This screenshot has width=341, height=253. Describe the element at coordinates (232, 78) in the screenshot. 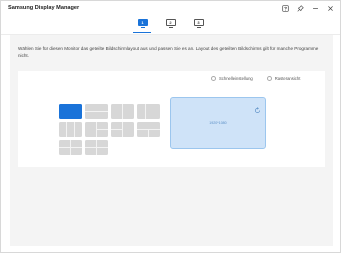

I see `quick-setting-radio: Schnelleinstellung` at that location.